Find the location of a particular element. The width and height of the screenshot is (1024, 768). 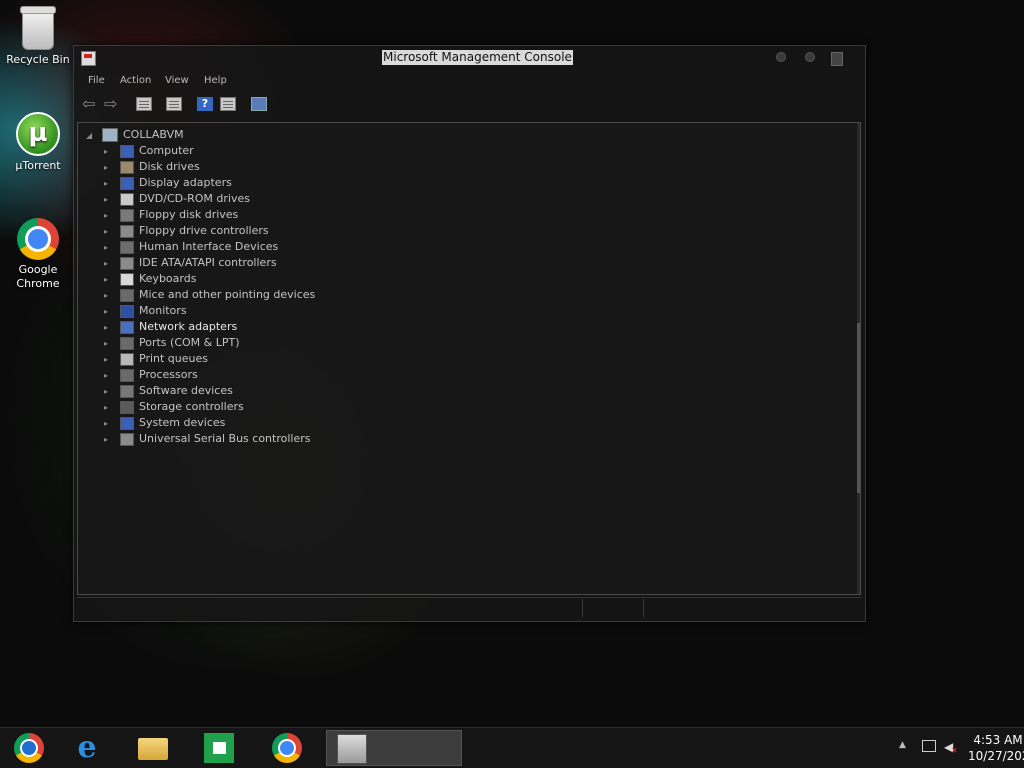

chrome-blue-icon is located at coordinates (29, 748).